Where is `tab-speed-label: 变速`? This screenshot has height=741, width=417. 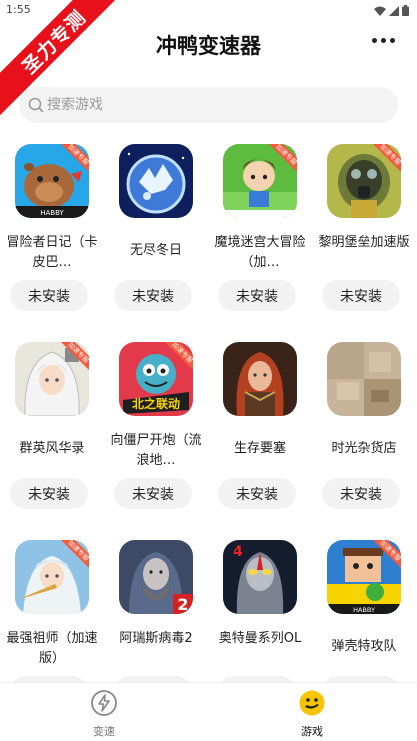 tab-speed-label: 变速 is located at coordinates (104, 731).